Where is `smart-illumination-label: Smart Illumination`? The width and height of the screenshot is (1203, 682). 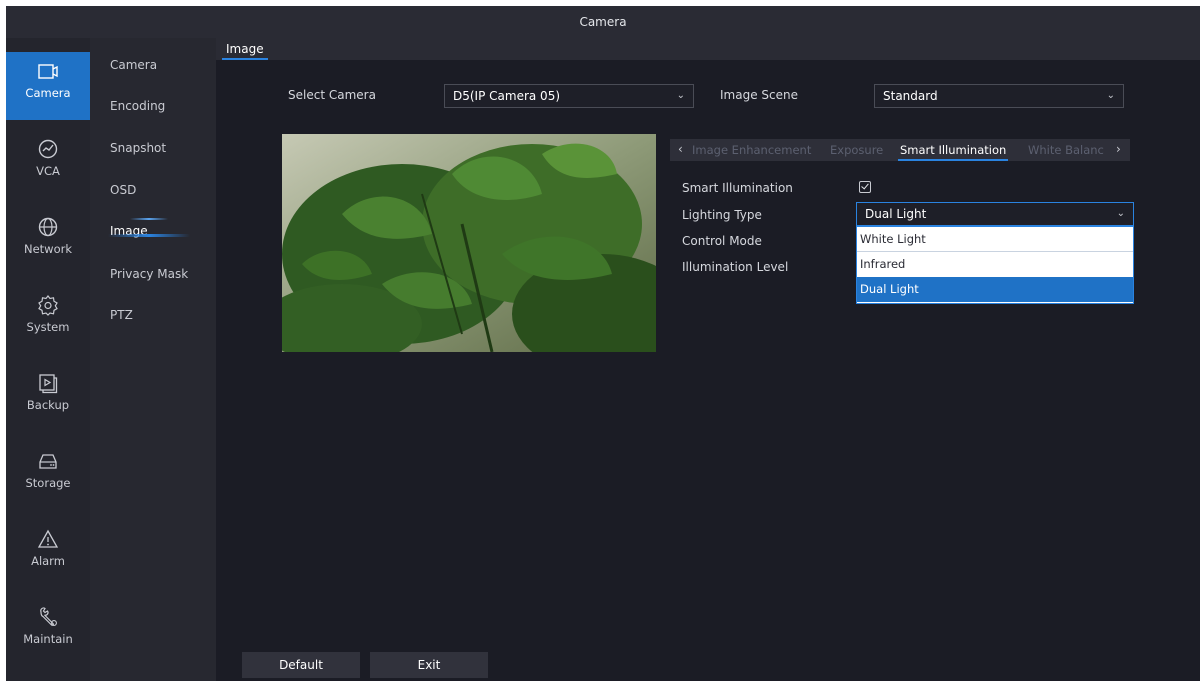 smart-illumination-label: Smart Illumination is located at coordinates (737, 188).